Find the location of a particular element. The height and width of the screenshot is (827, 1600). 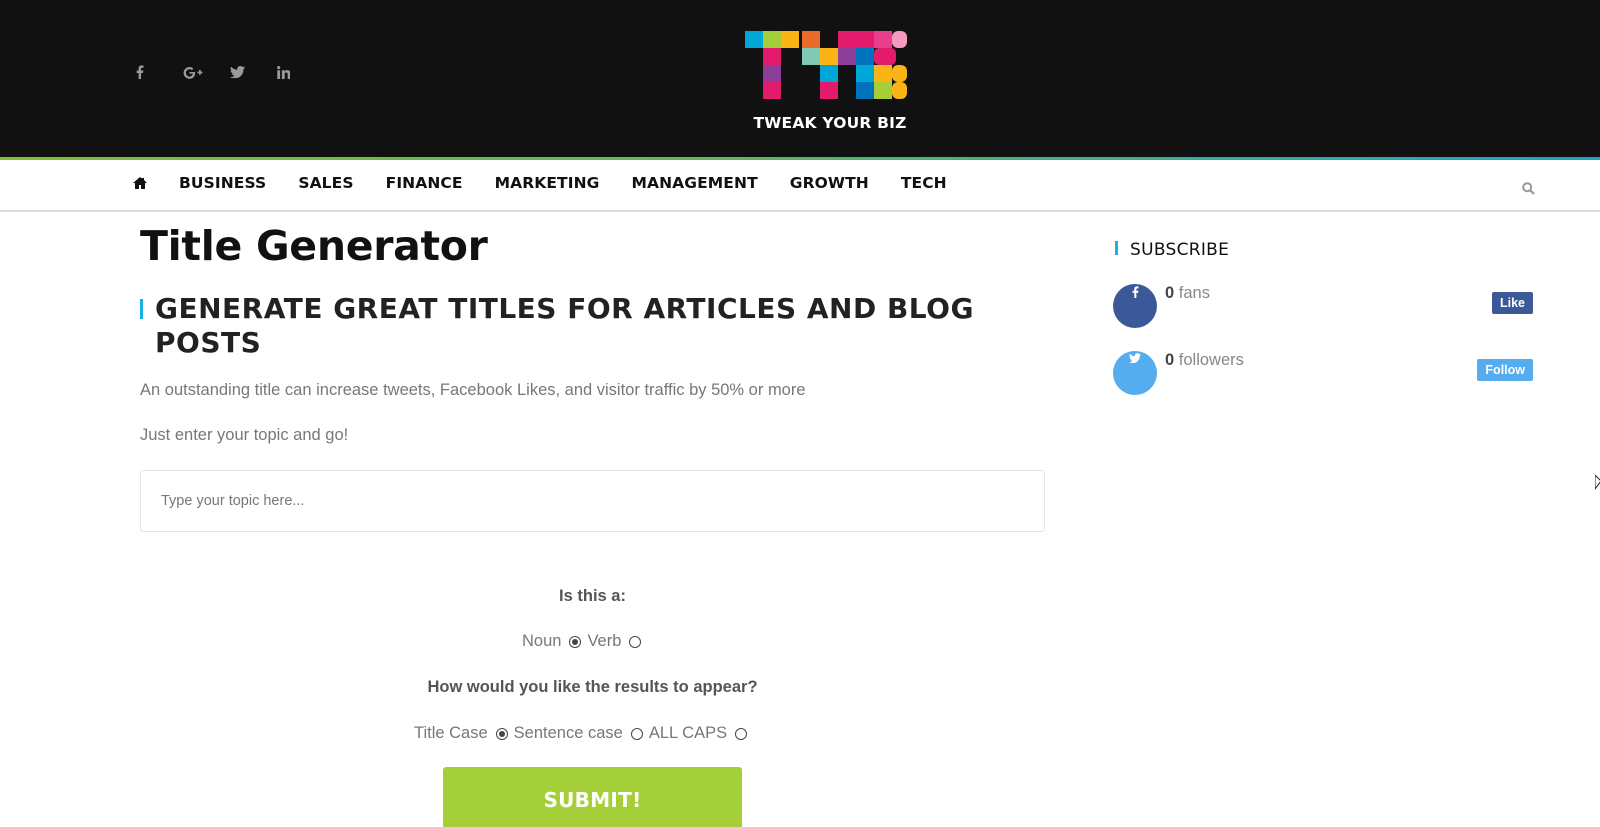

twitter-icon is located at coordinates (253, 72).